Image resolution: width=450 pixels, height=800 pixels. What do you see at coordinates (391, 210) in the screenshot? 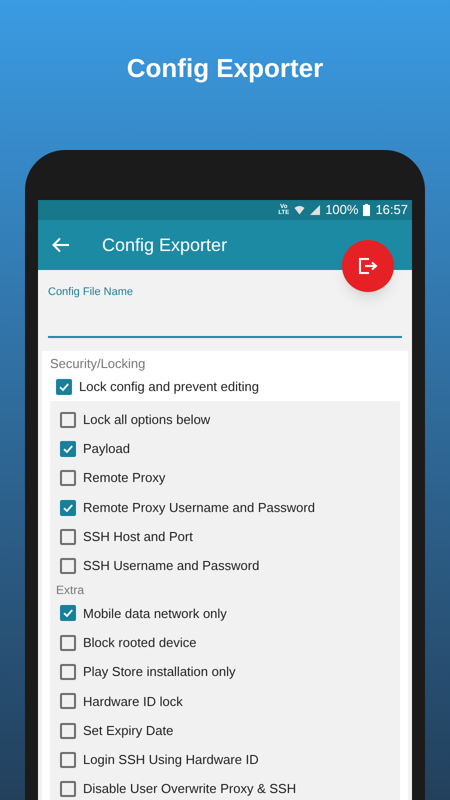
I see `clock: 16:57` at bounding box center [391, 210].